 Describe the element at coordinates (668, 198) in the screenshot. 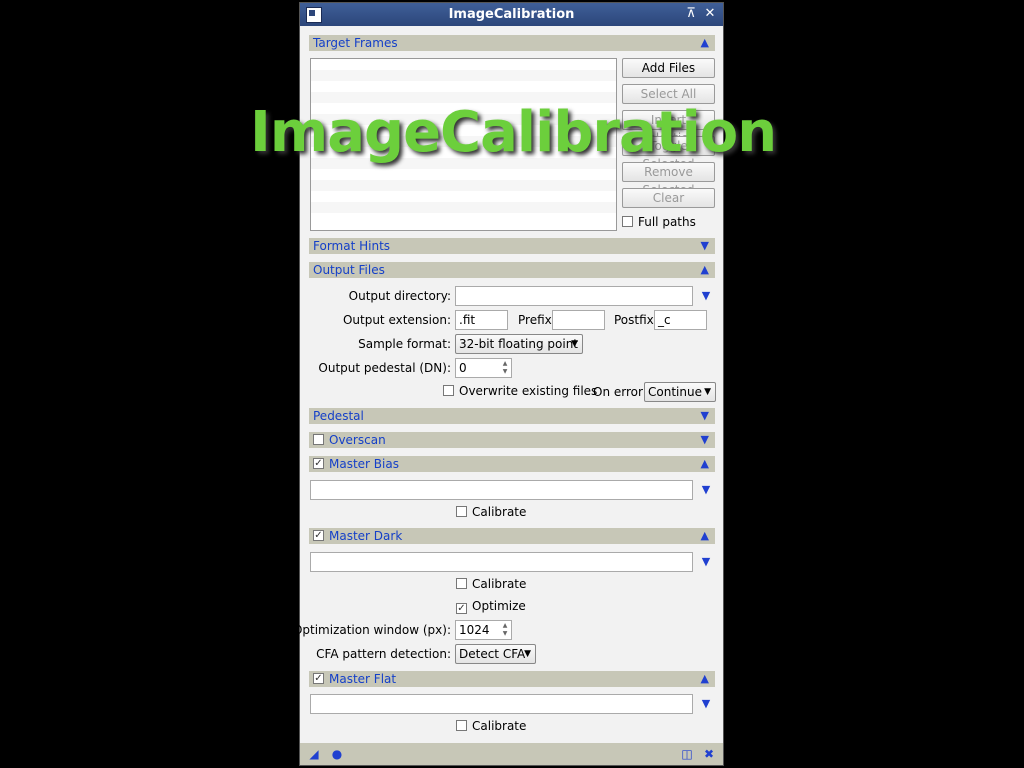

I see `clear-button: Clear` at that location.